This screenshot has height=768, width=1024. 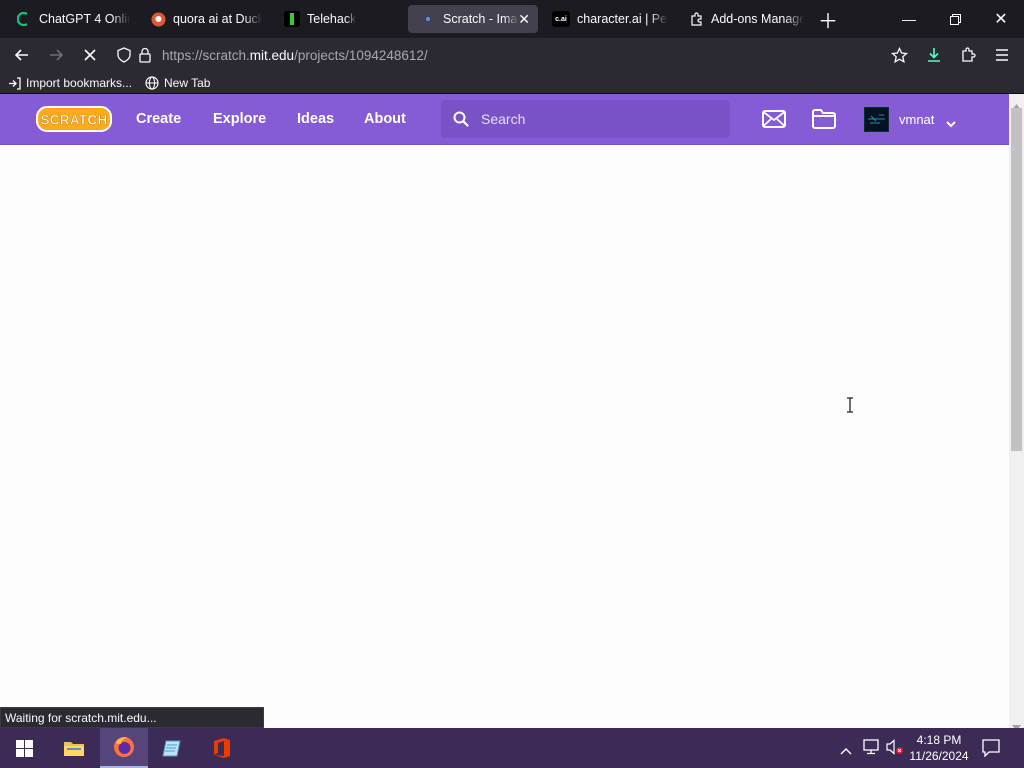 I want to click on new-tab-button: ＋, so click(x=828, y=19).